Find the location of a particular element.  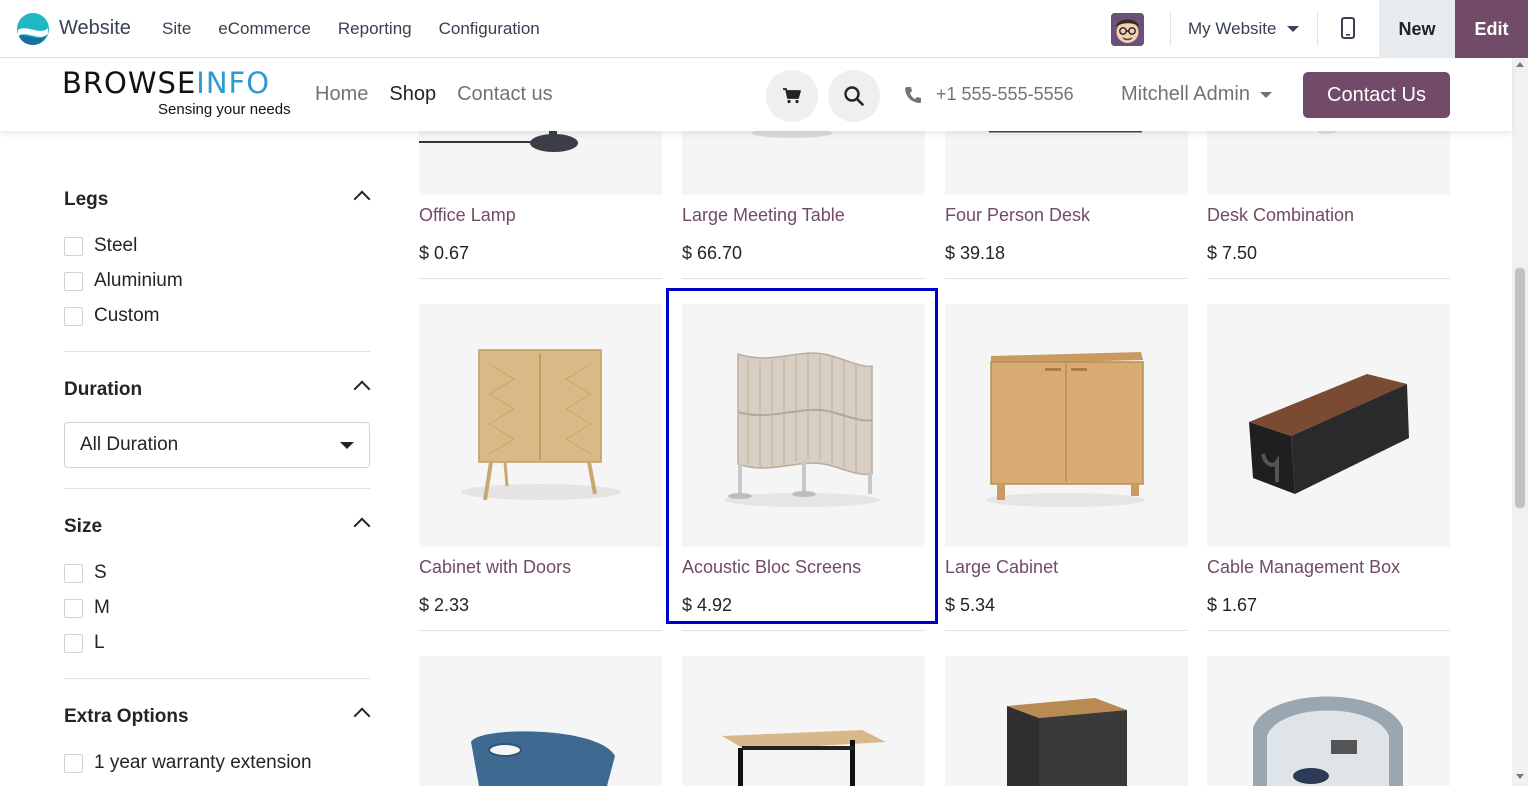

storage-basket-image is located at coordinates (543, 758).